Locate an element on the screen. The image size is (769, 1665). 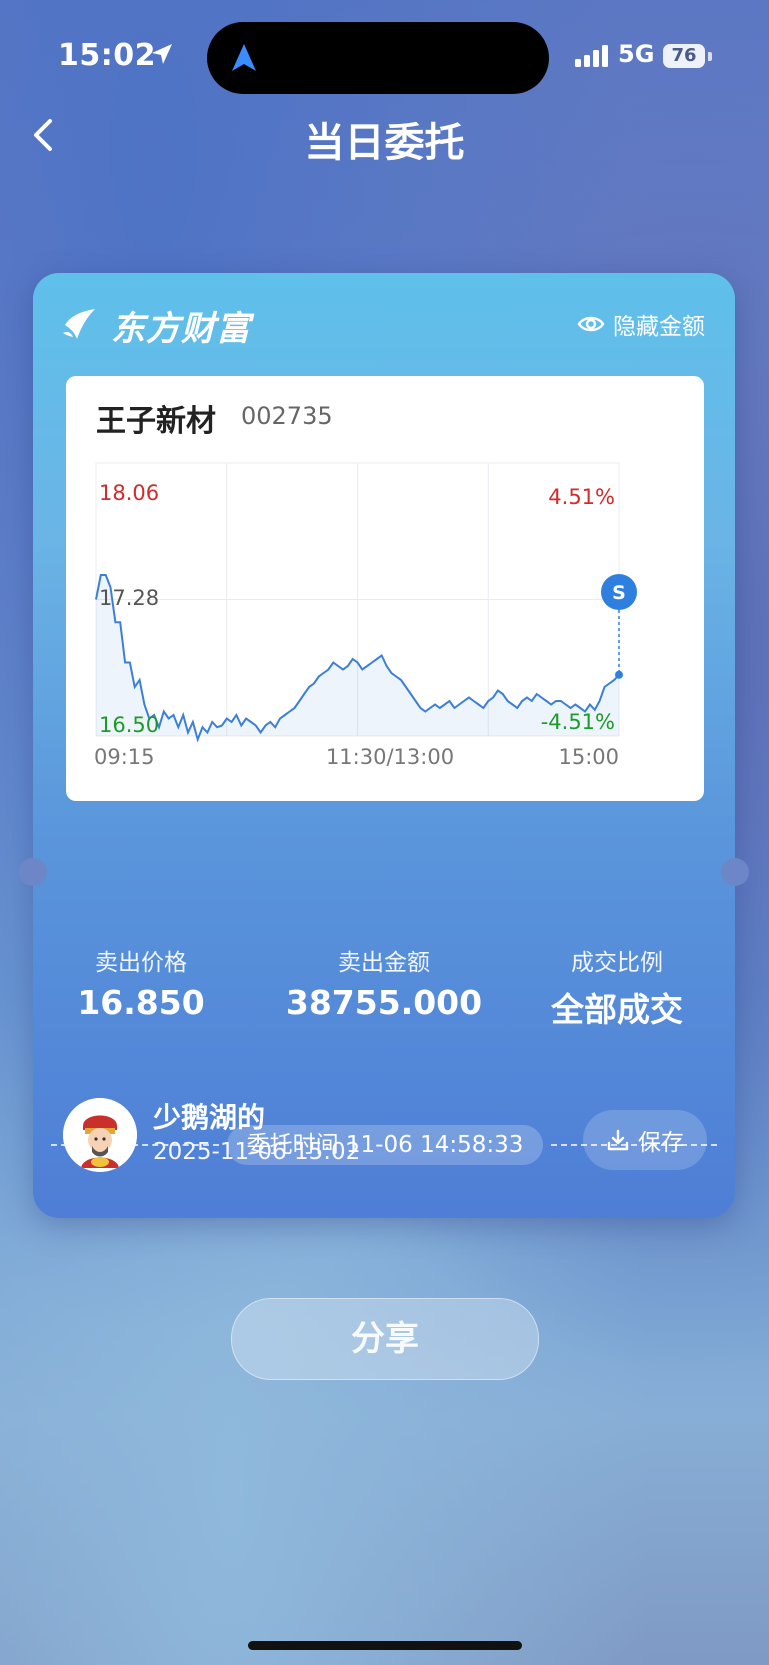
brand-name: 东方财富 is located at coordinates (181, 329).